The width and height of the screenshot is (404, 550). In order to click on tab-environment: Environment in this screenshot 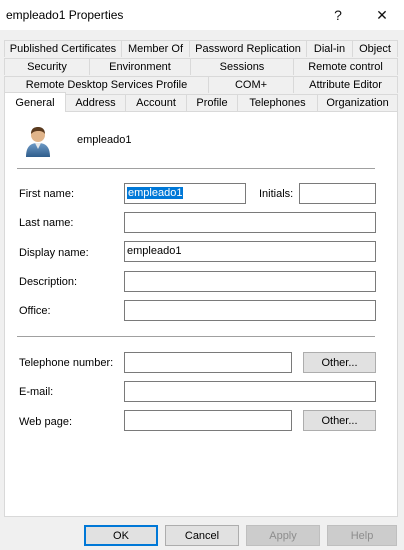, I will do `click(140, 66)`.